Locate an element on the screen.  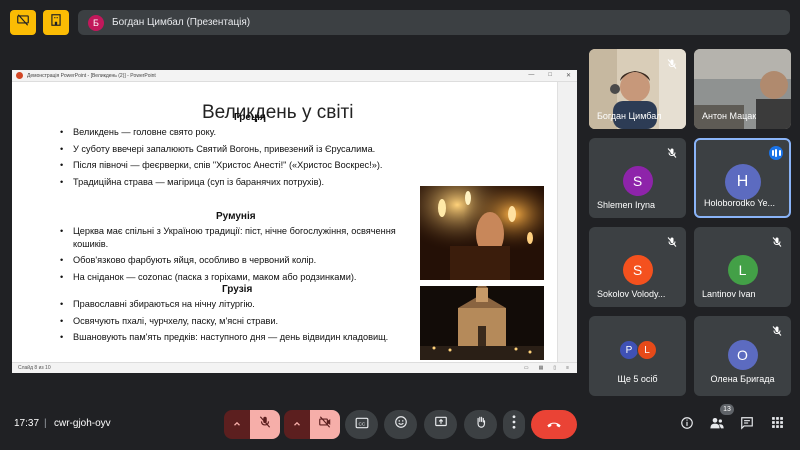
more-participants-tile: P L Ще 5 осіб is located at coordinates (637, 356).